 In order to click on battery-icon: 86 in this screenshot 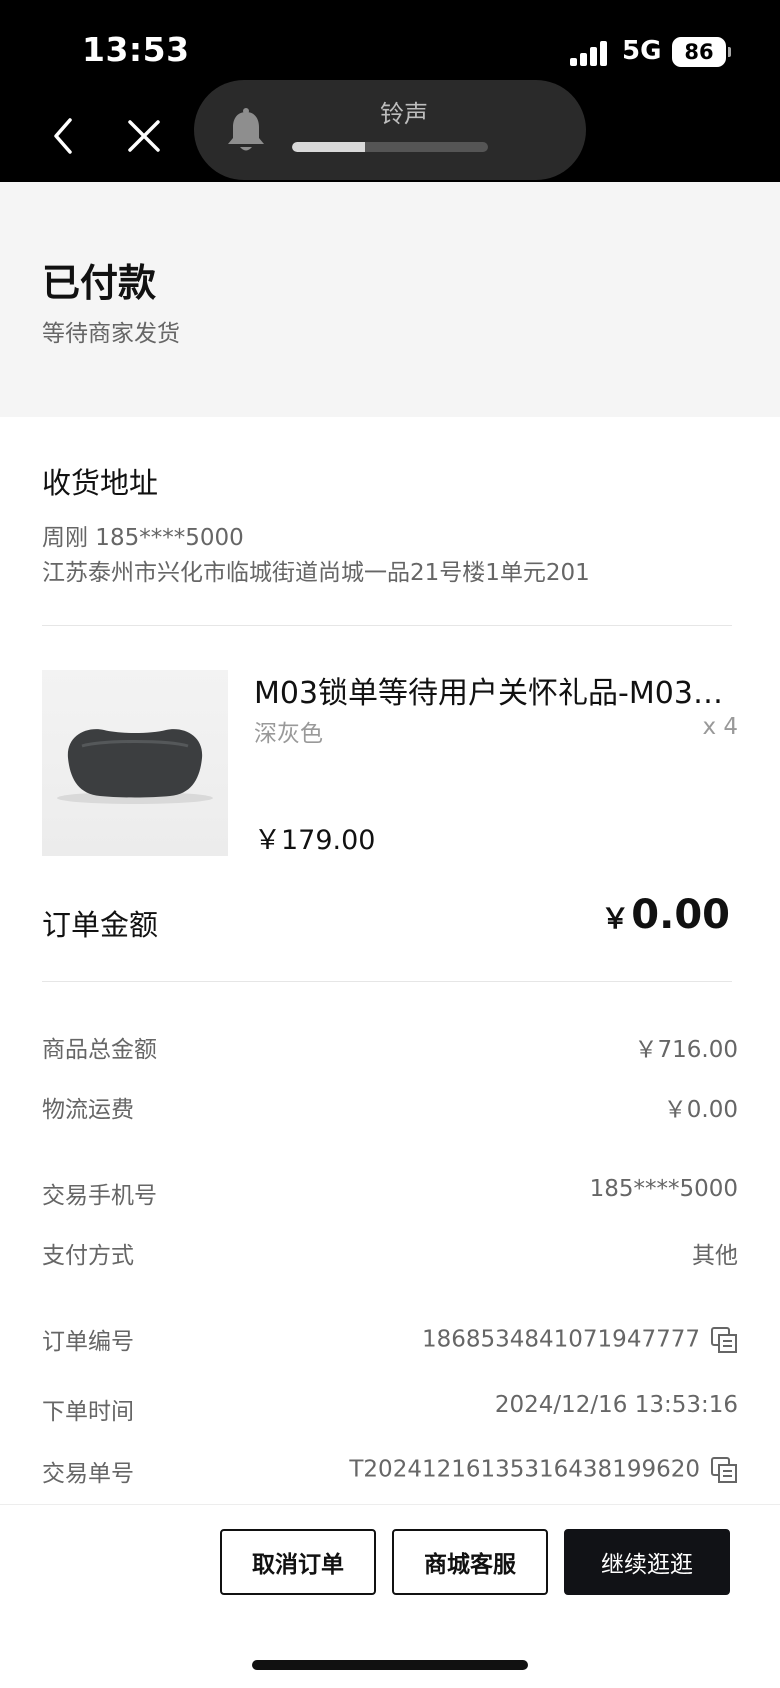, I will do `click(699, 52)`.